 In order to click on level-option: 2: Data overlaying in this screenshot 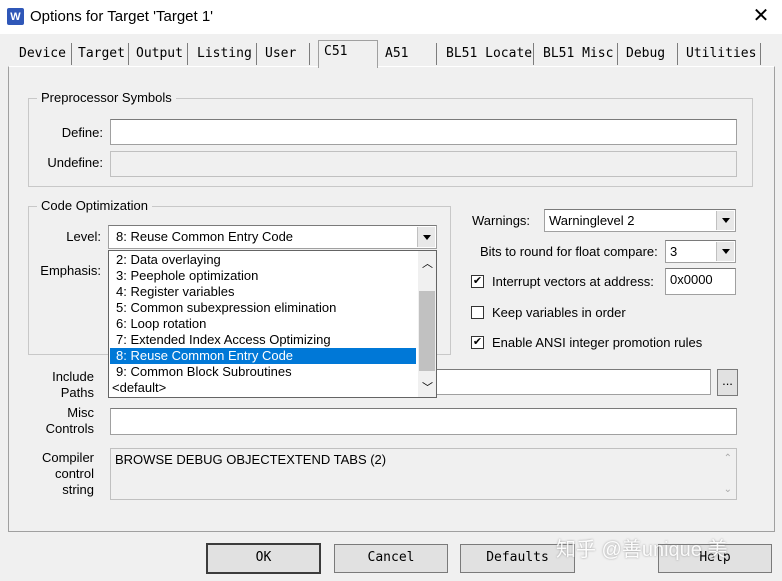, I will do `click(263, 260)`.